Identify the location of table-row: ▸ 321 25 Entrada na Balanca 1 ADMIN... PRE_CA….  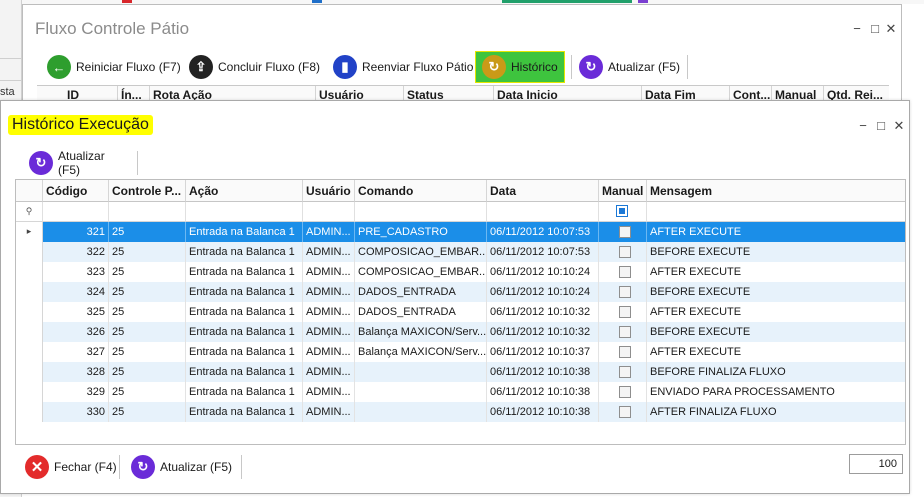
(460, 232).